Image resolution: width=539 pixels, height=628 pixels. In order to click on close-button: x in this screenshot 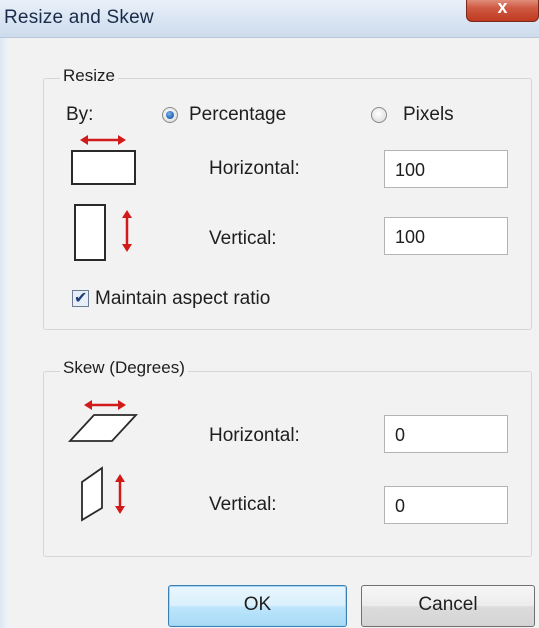, I will do `click(502, 11)`.